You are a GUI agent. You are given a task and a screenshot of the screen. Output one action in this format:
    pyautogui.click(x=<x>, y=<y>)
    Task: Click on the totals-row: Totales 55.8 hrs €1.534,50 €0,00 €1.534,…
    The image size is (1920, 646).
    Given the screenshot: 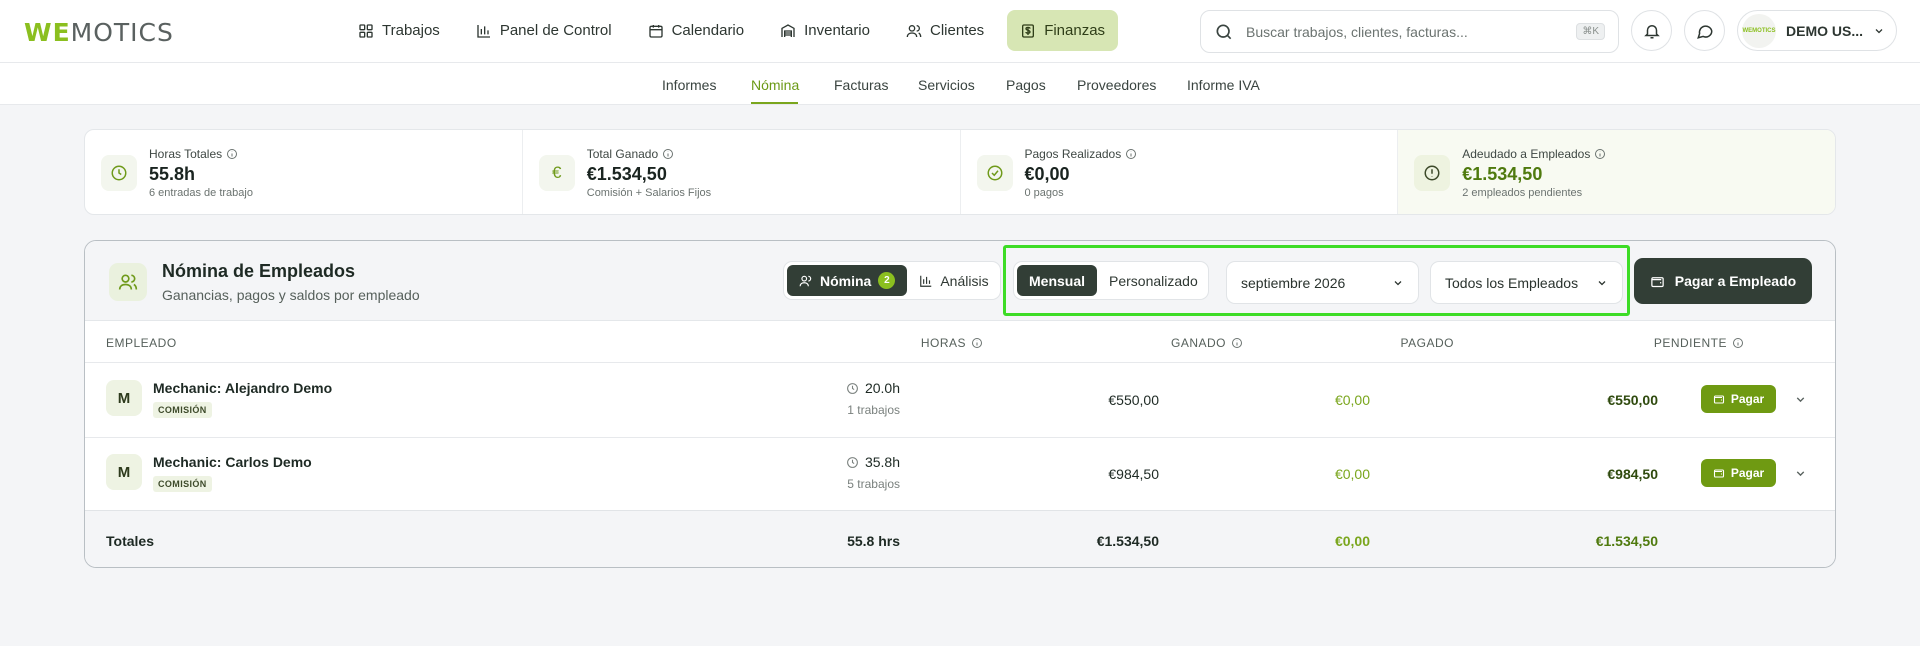 What is the action you would take?
    pyautogui.click(x=960, y=538)
    